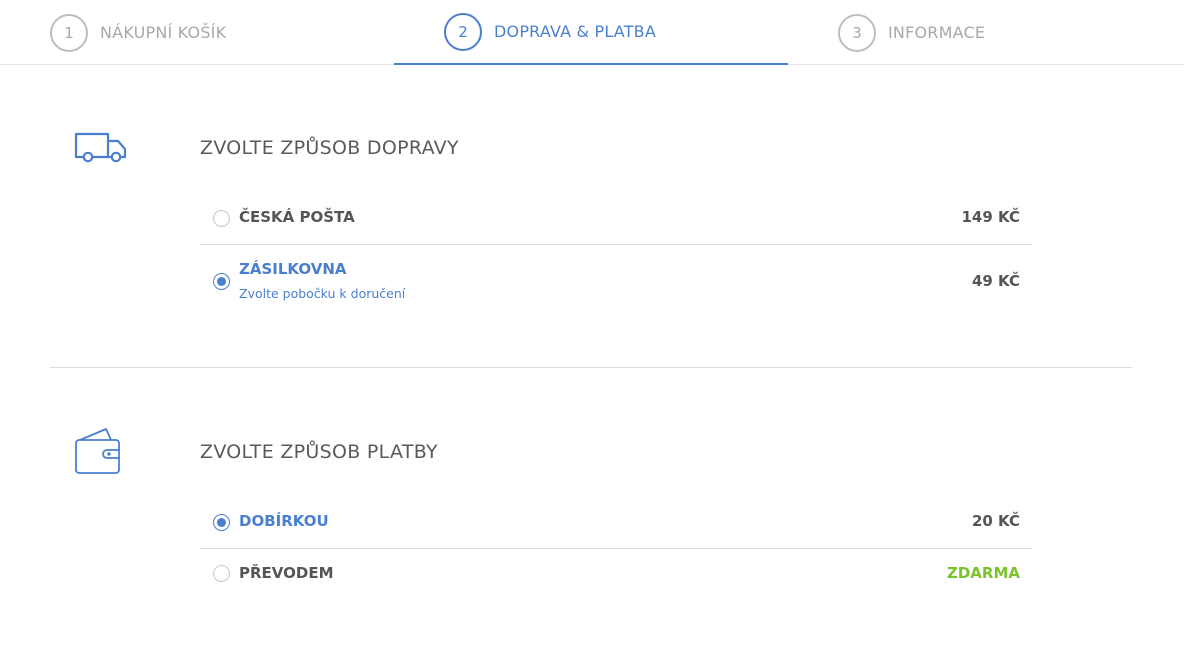 The height and width of the screenshot is (660, 1184). What do you see at coordinates (983, 573) in the screenshot?
I see `option-price-free: ZDARMA` at bounding box center [983, 573].